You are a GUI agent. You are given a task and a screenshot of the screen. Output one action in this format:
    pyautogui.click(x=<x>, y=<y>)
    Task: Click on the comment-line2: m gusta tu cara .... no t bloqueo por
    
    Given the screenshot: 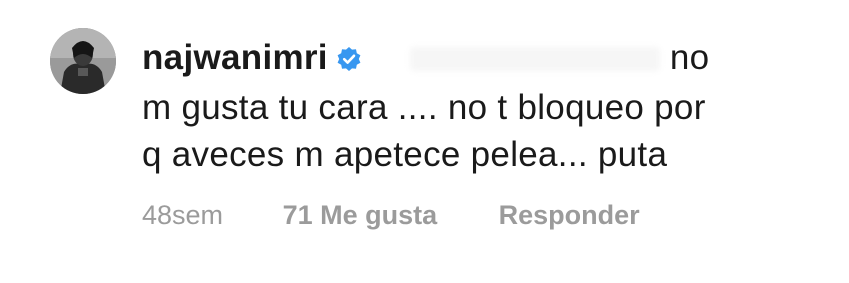 What is the action you would take?
    pyautogui.click(x=424, y=107)
    